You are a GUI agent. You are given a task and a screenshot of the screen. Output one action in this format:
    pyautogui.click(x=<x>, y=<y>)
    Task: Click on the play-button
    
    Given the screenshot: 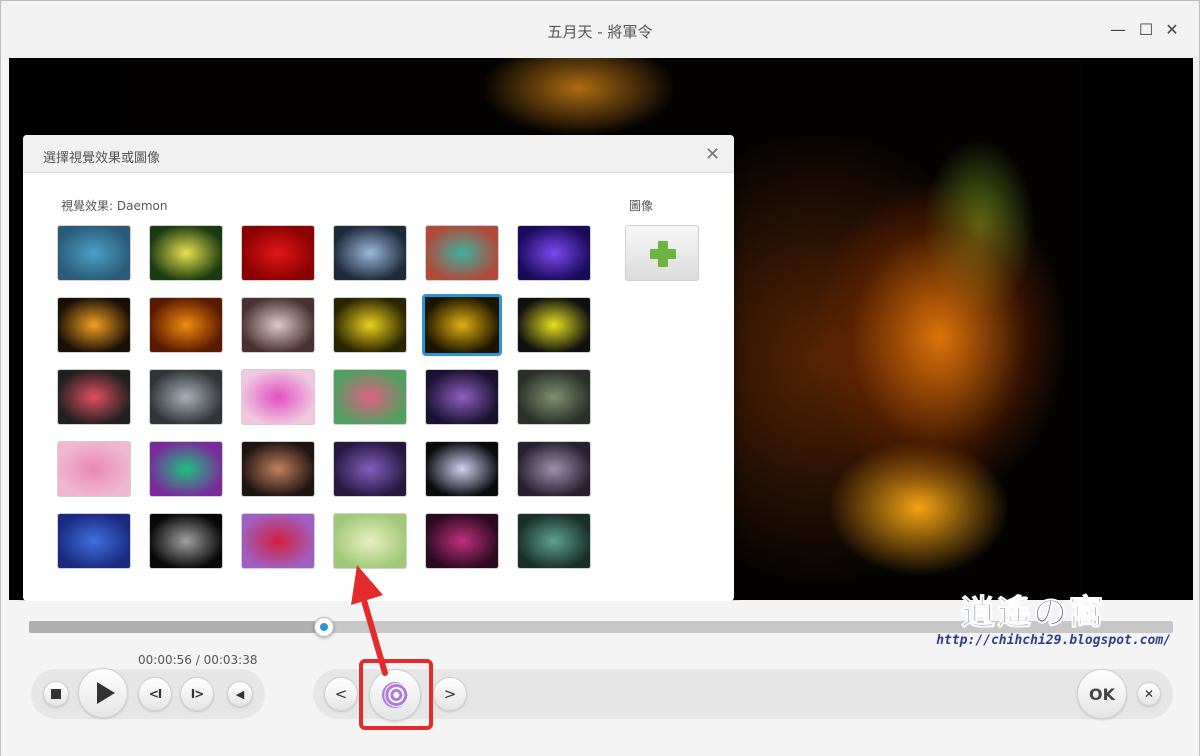 What is the action you would take?
    pyautogui.click(x=103, y=693)
    